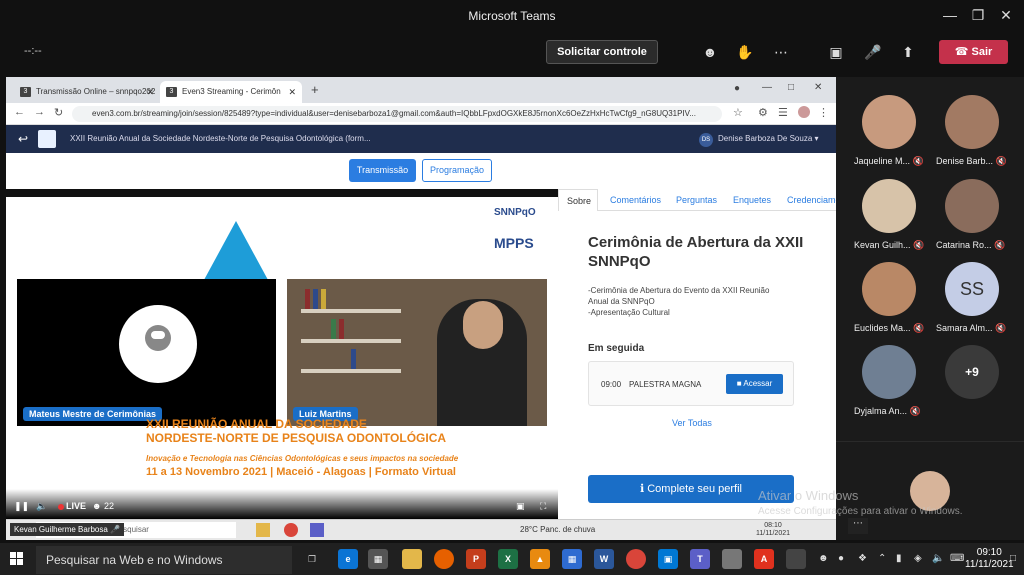 The width and height of the screenshot is (1024, 575). Describe the element at coordinates (882, 558) in the screenshot. I see `chevron-up-icon: ⌃` at that location.